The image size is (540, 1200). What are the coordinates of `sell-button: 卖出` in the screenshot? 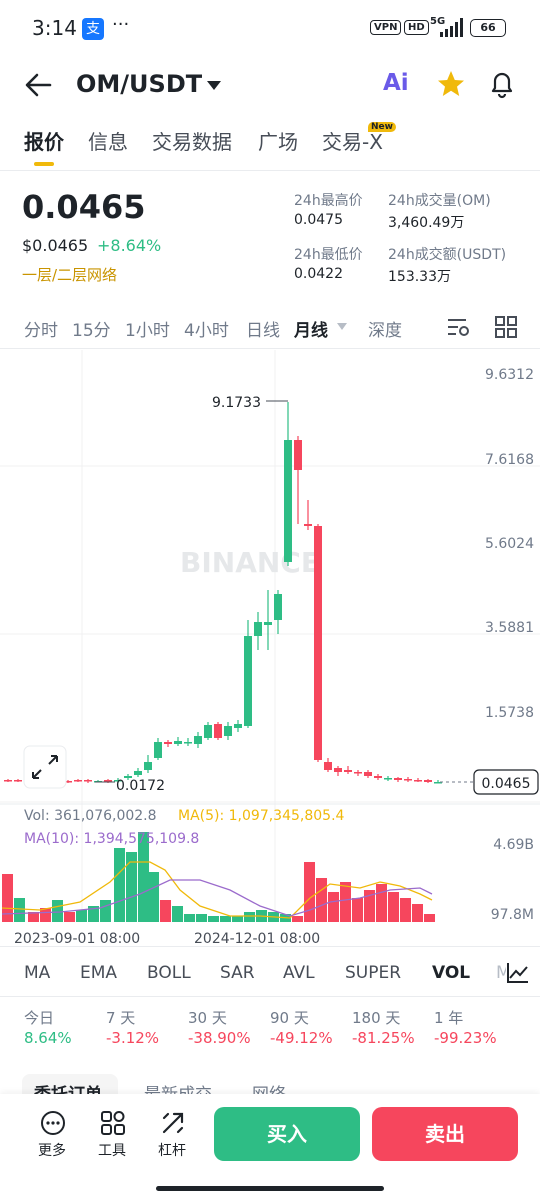 It's located at (445, 1134).